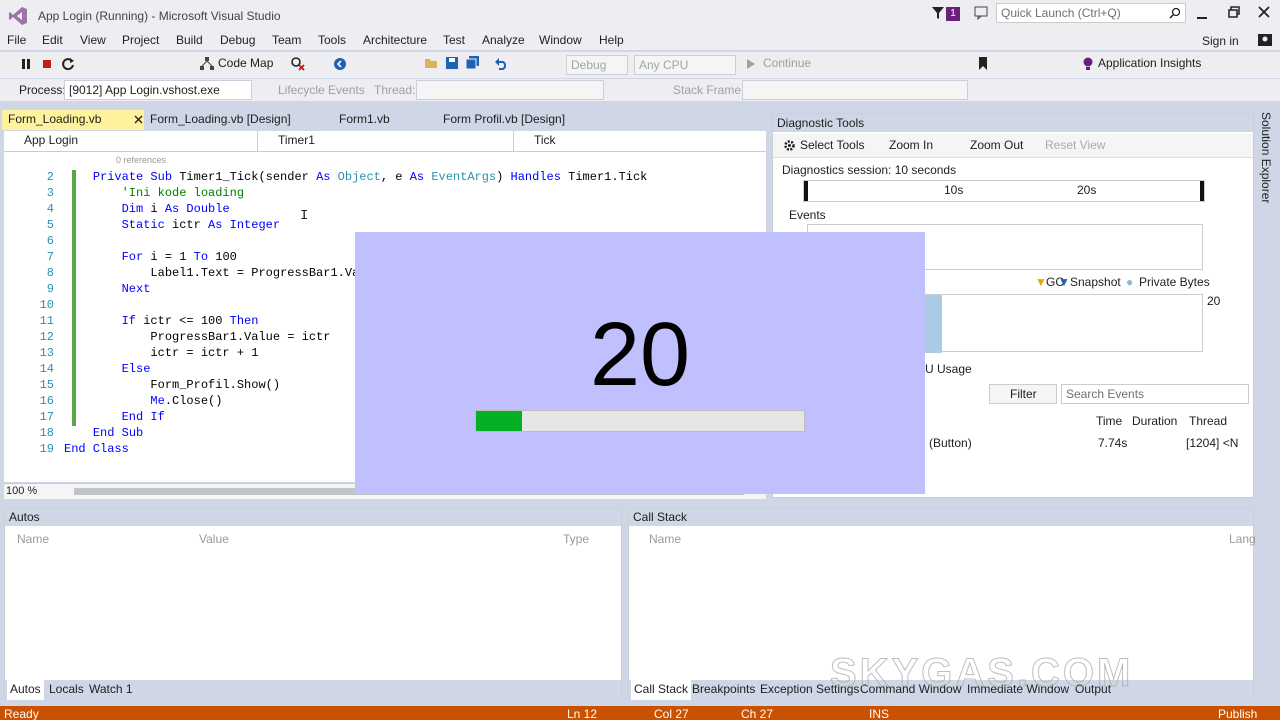  What do you see at coordinates (545, 140) in the screenshot?
I see `event-value: Tick` at bounding box center [545, 140].